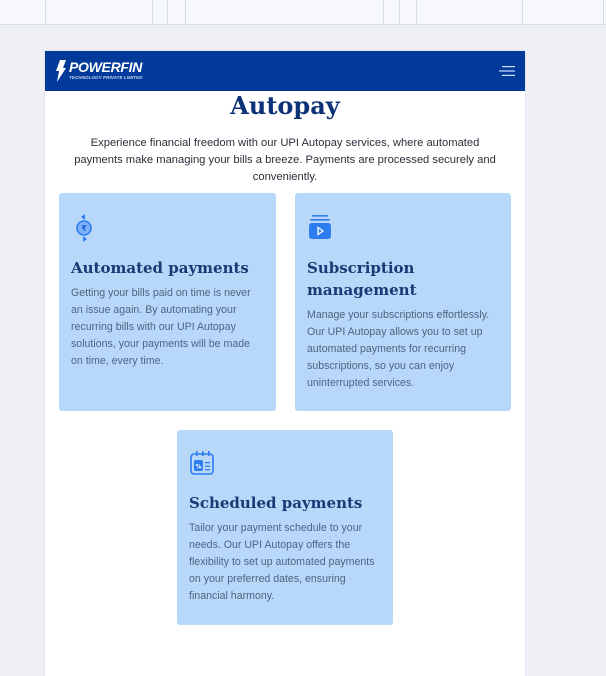 Image resolution: width=606 pixels, height=676 pixels. I want to click on hamburger-menu-icon, so click(507, 71).